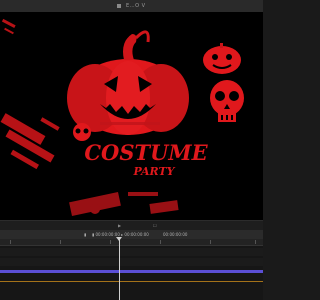 Image resolution: width=320 pixels, height=300 pixels. Describe the element at coordinates (119, 6) in the screenshot. I see `window-icon` at that location.